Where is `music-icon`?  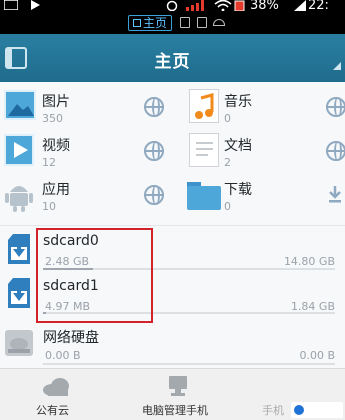 music-icon is located at coordinates (204, 106).